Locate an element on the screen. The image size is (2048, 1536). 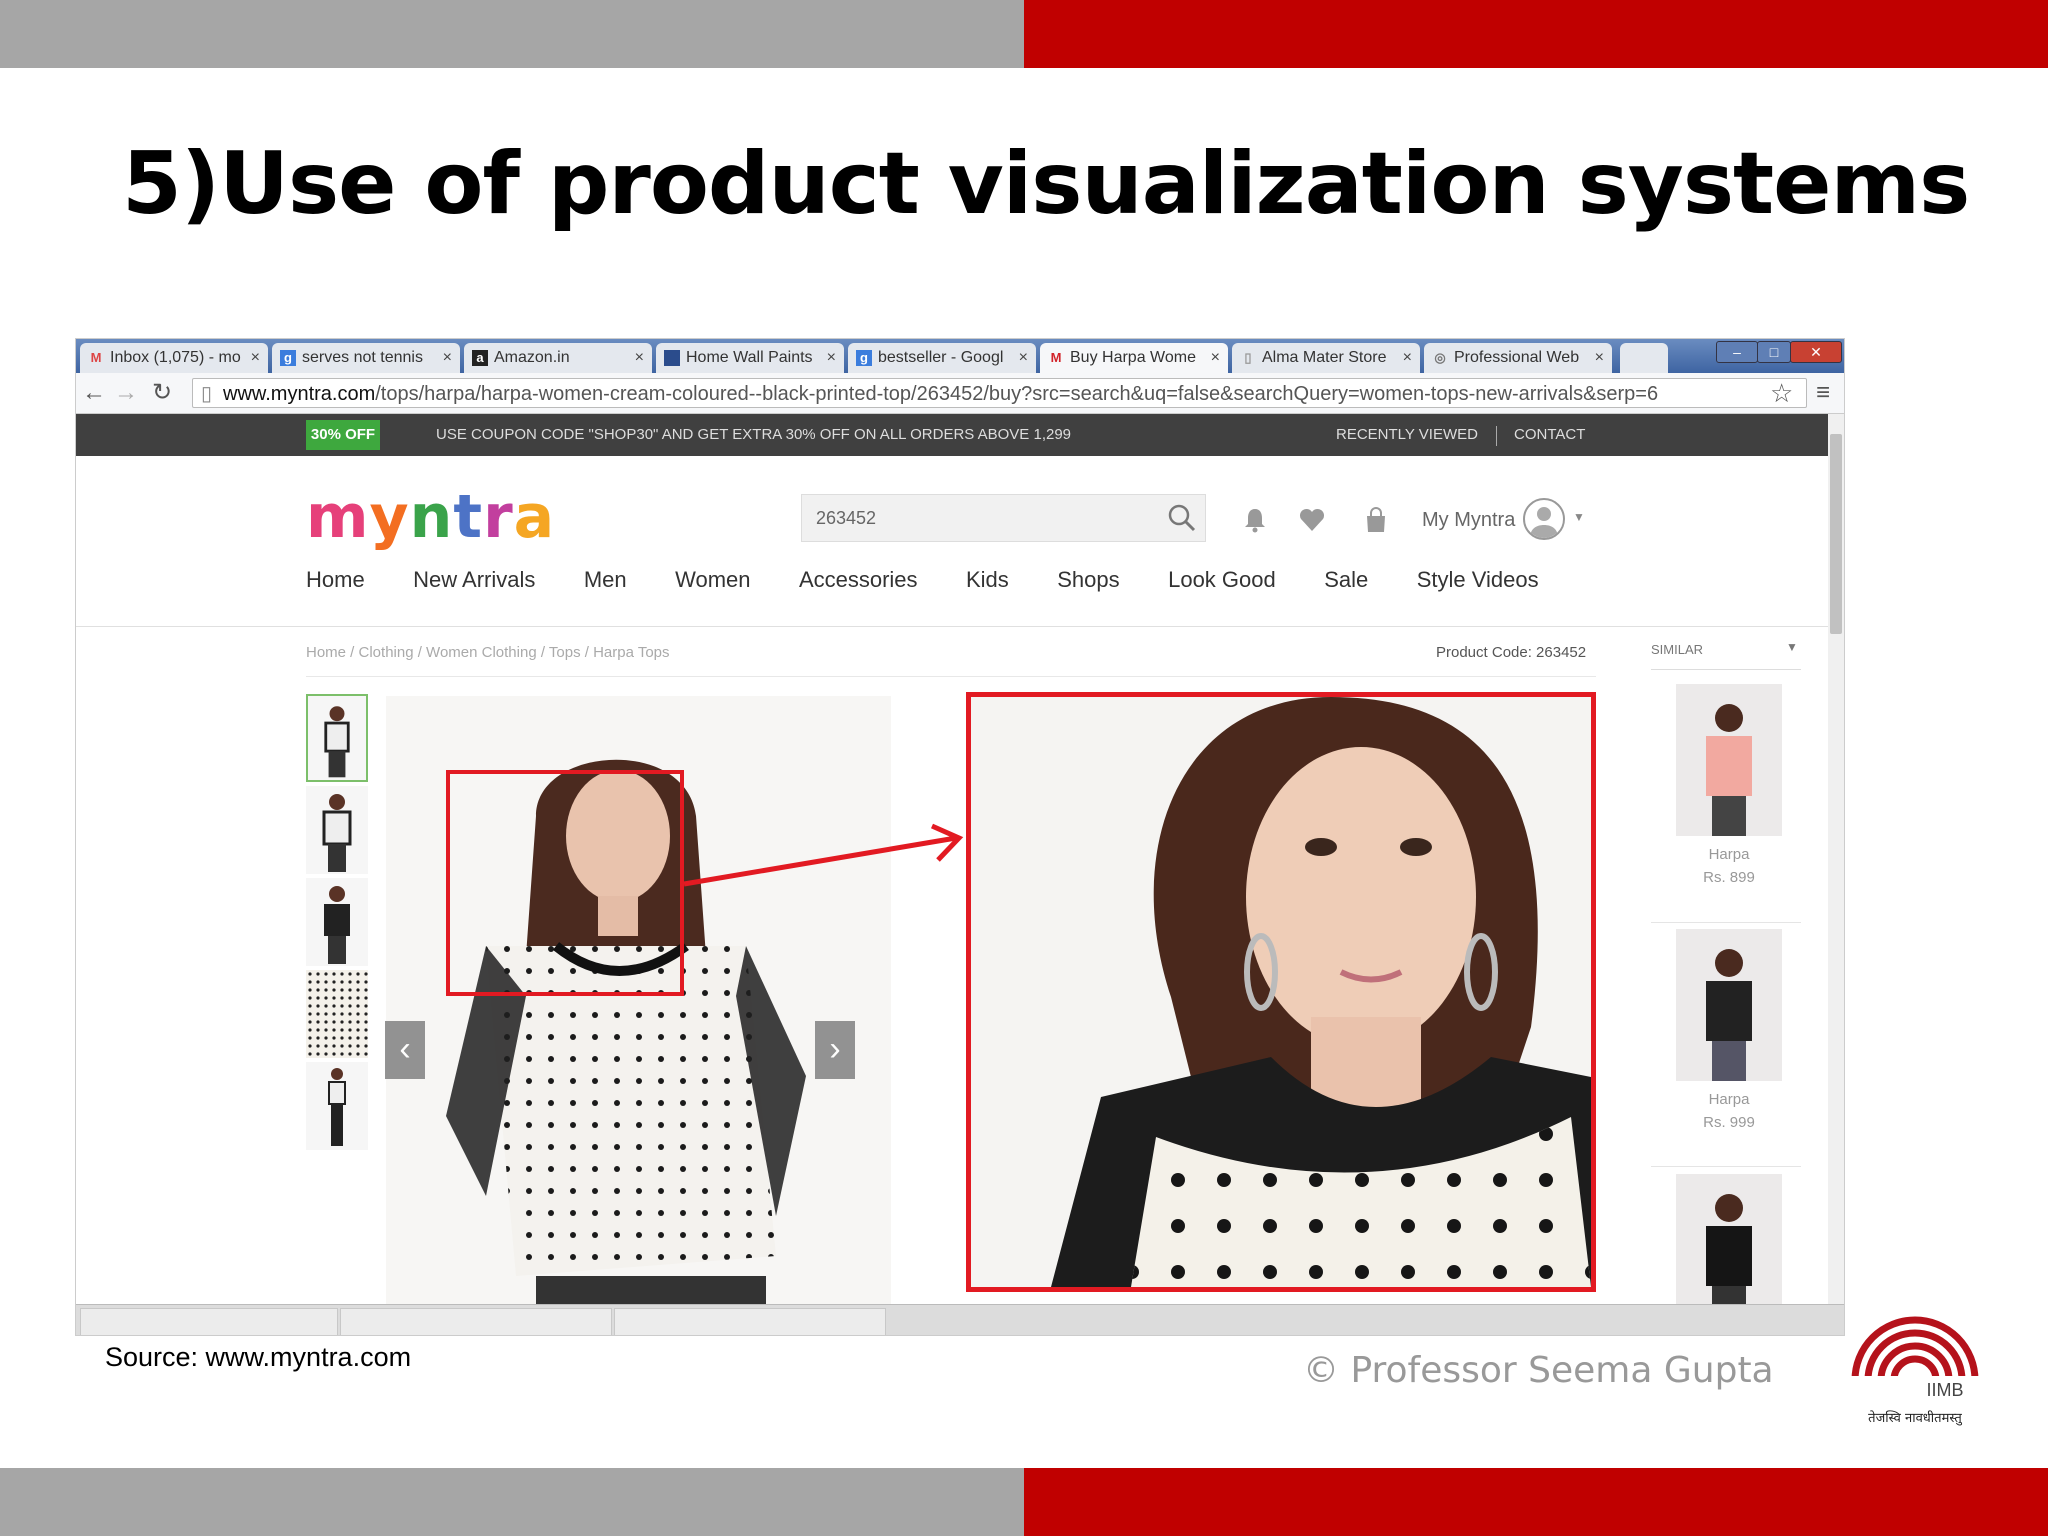
nav-divider is located at coordinates (952, 626).